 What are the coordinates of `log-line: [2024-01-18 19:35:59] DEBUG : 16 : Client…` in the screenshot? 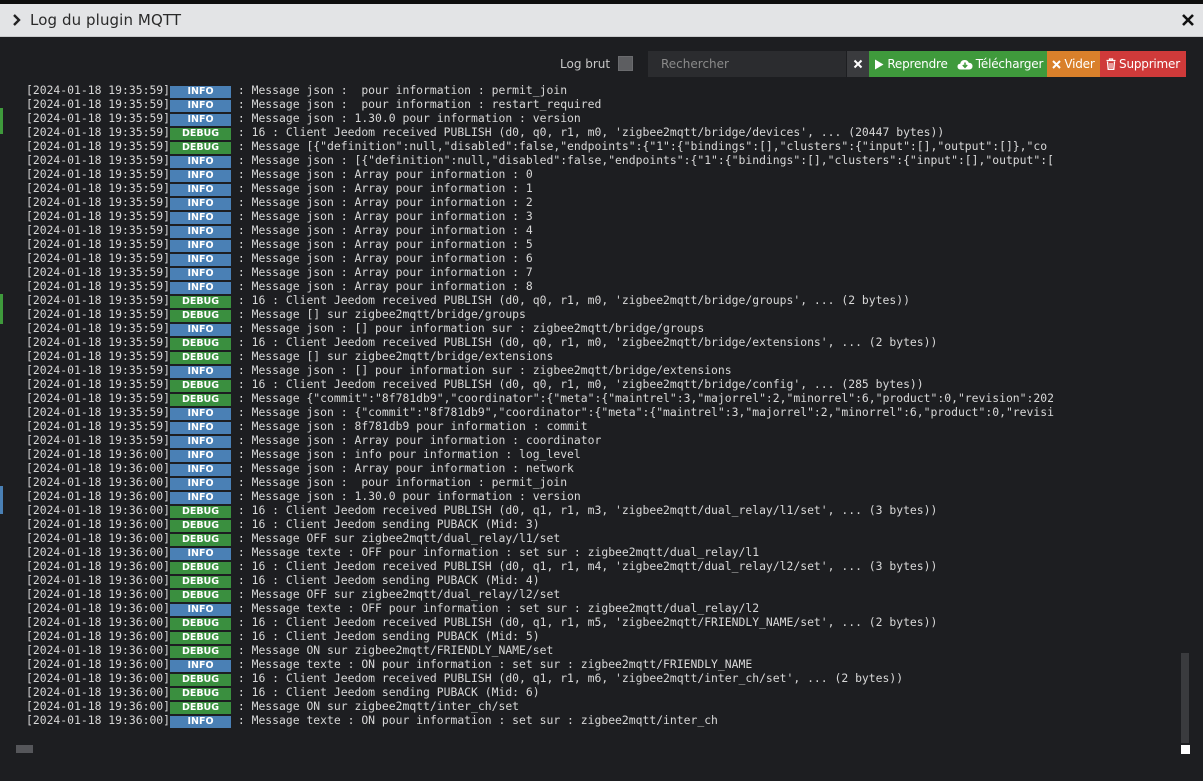 It's located at (482, 342).